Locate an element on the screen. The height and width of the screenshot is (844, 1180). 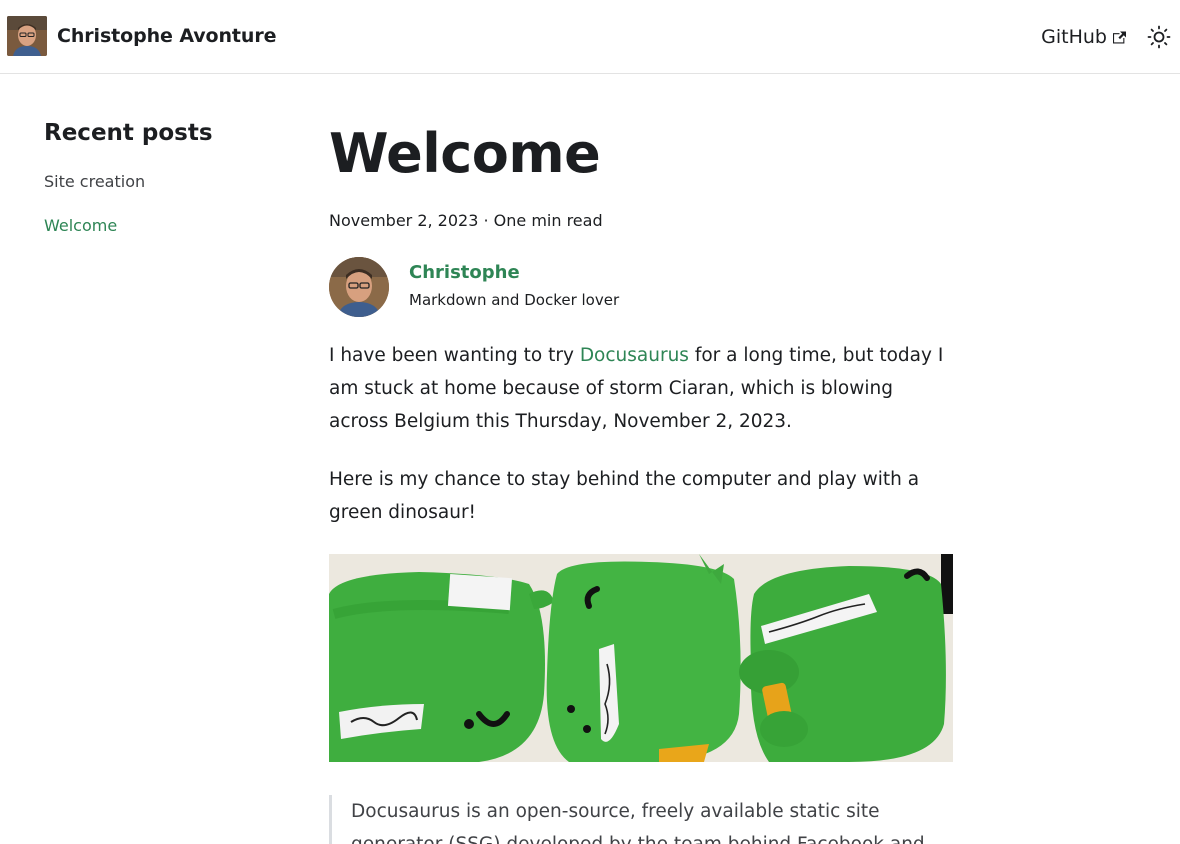
author-info: Christophe Markdown and Docker lover is located at coordinates (514, 285).